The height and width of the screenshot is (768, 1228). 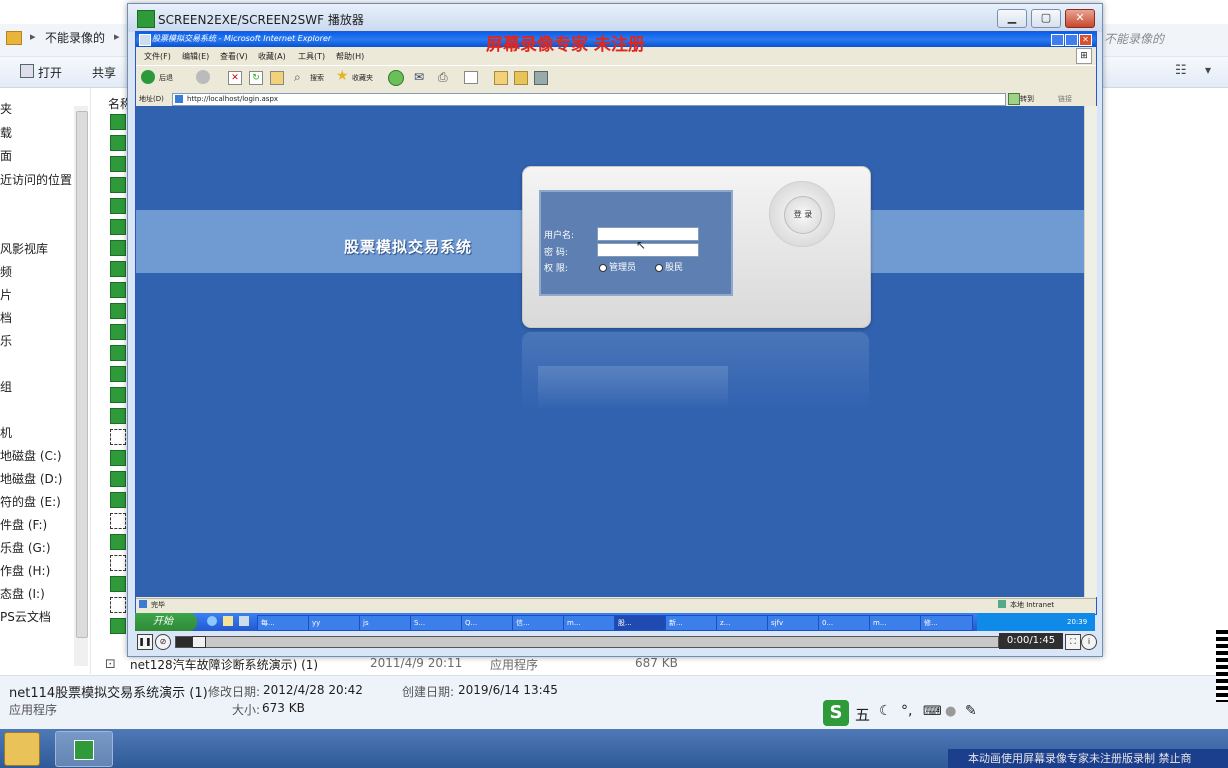 What do you see at coordinates (1012, 18) in the screenshot?
I see `minimize-button: ▁` at bounding box center [1012, 18].